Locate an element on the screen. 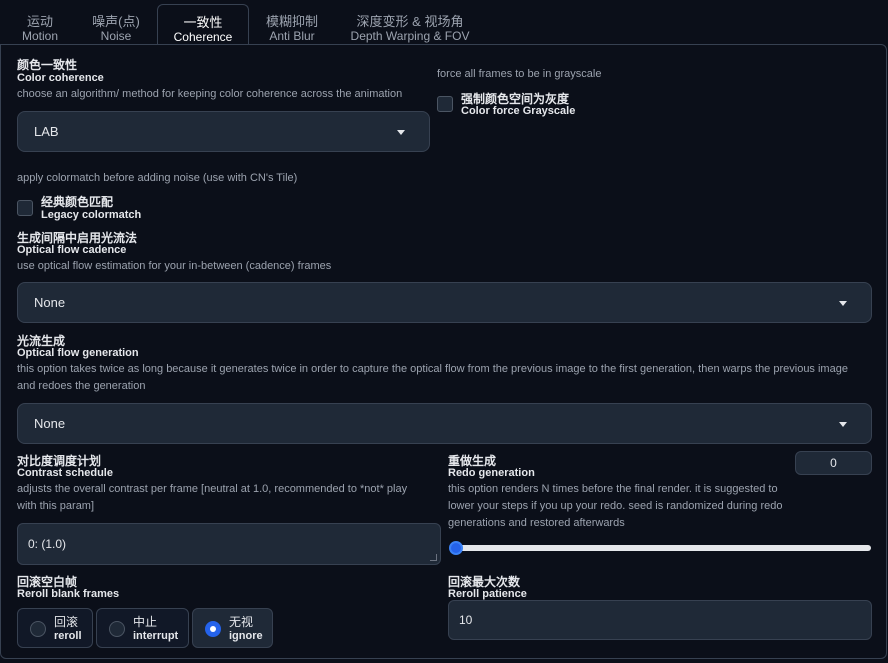 The width and height of the screenshot is (888, 663). legacy-colormatch-label-zh: 经典颜色匹配 is located at coordinates (77, 202).